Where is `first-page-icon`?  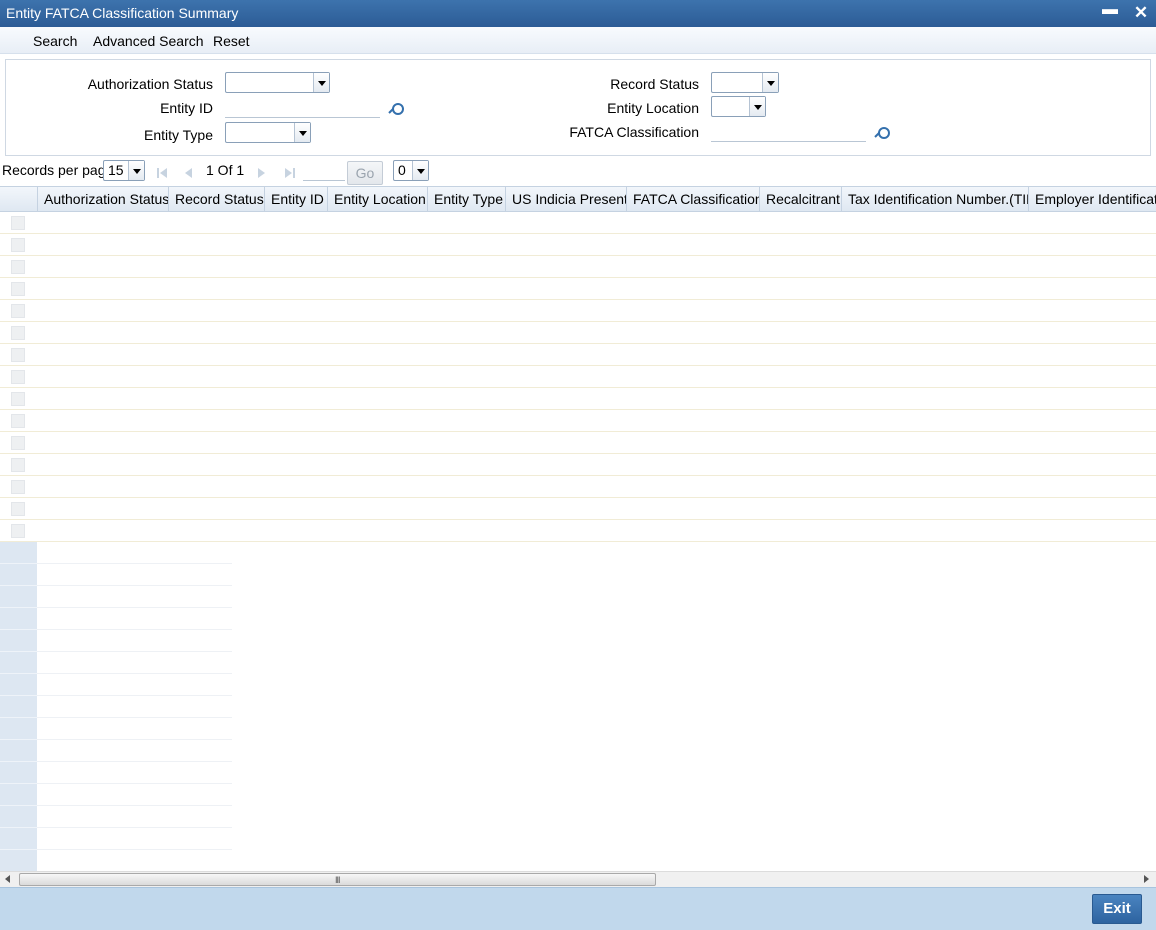 first-page-icon is located at coordinates (163, 173).